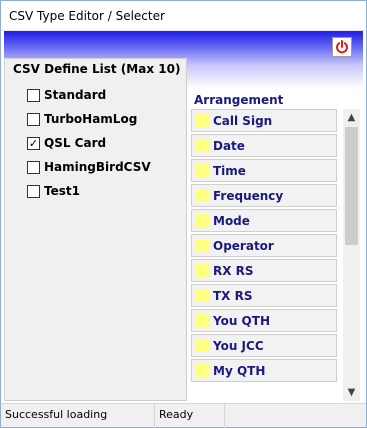 This screenshot has height=428, width=367. I want to click on define-list-item-label: TurboHamLog, so click(91, 119).